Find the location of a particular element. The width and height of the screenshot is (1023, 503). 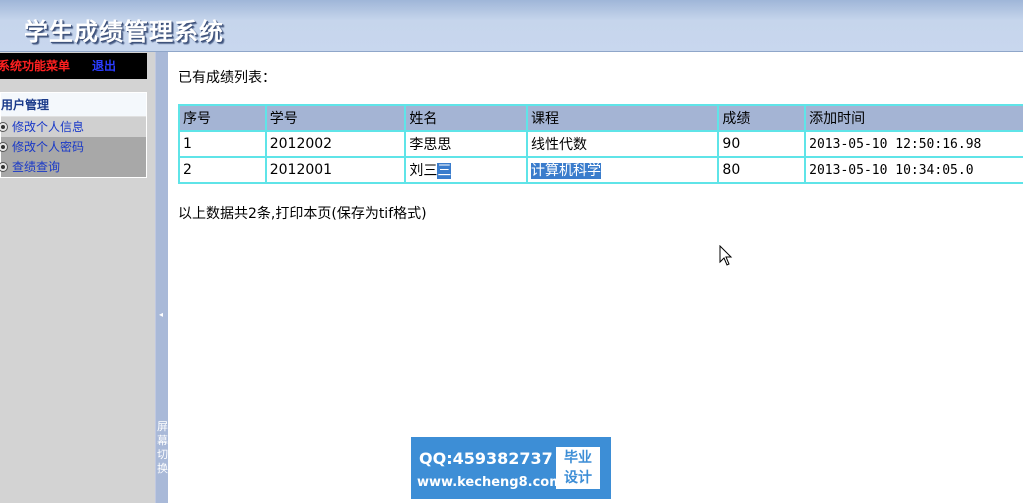

column-header-name: 姓名 is located at coordinates (466, 118).